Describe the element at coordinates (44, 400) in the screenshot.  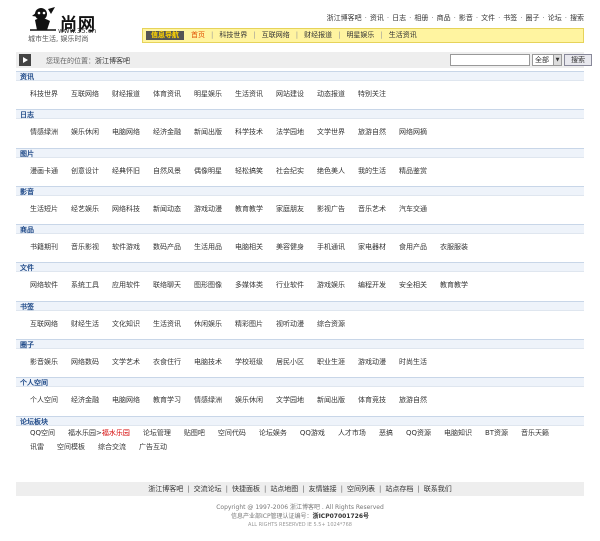
I see `section-link: 个人空间` at that location.